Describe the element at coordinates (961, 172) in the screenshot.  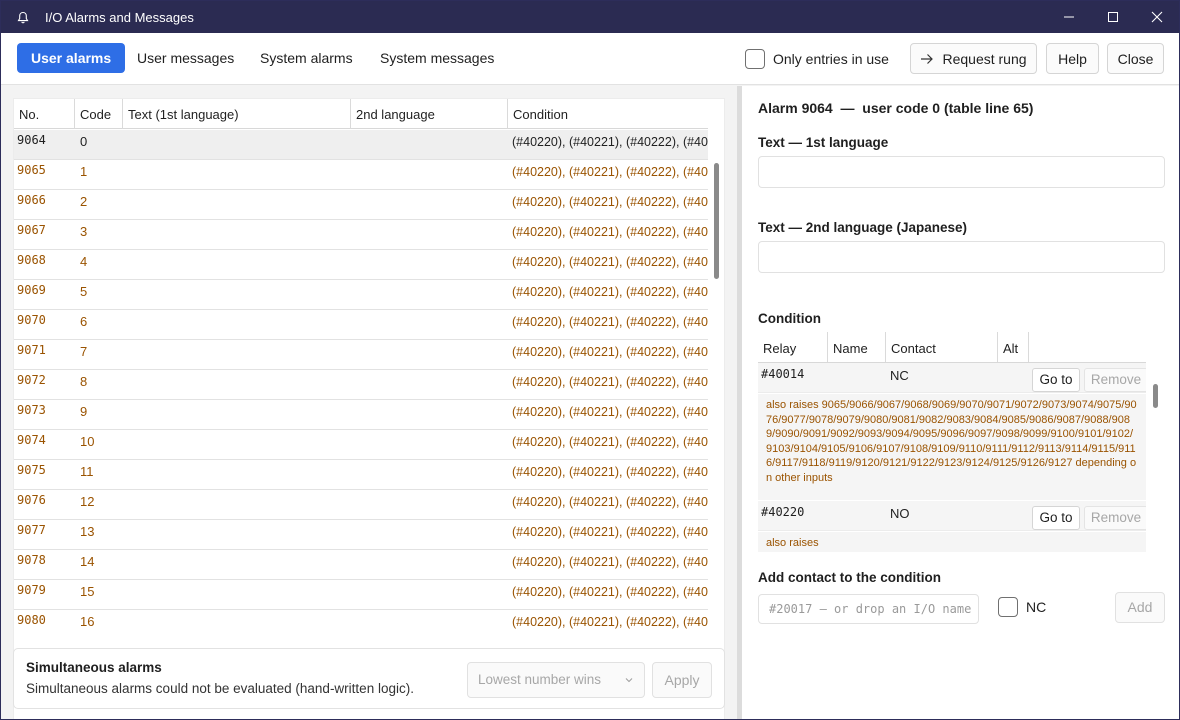
I see `text1-input` at that location.